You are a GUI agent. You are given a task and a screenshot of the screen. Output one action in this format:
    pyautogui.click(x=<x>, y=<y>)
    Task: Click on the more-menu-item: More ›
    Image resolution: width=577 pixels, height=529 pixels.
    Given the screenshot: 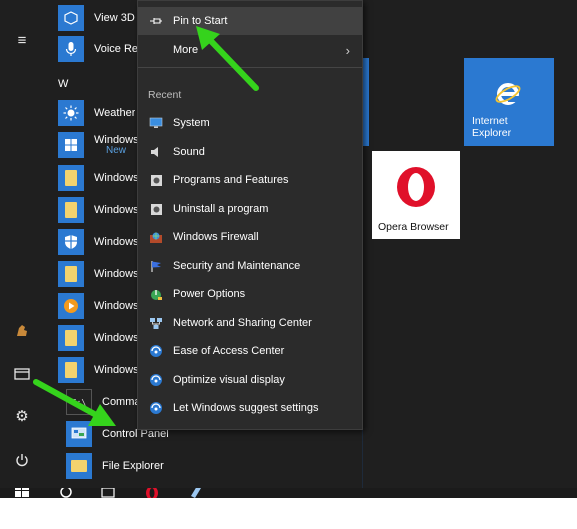 What is the action you would take?
    pyautogui.click(x=250, y=50)
    